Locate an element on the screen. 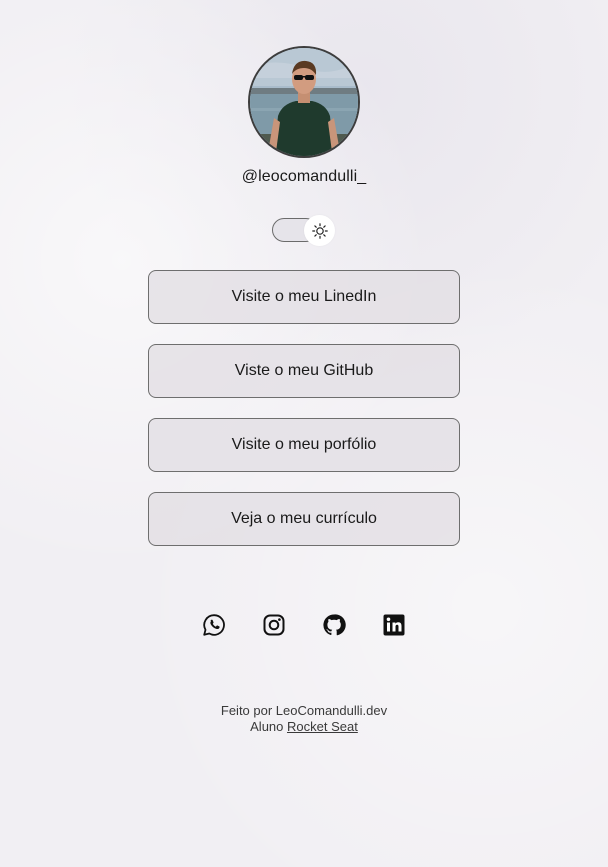  theme-toggle is located at coordinates (303, 230).